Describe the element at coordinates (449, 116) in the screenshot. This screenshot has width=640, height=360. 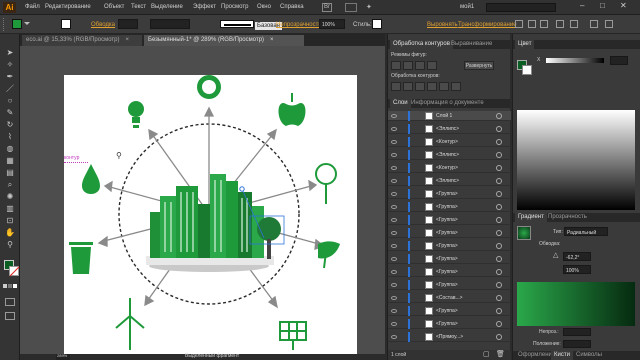
I see `layer-row: Слой 1` at that location.